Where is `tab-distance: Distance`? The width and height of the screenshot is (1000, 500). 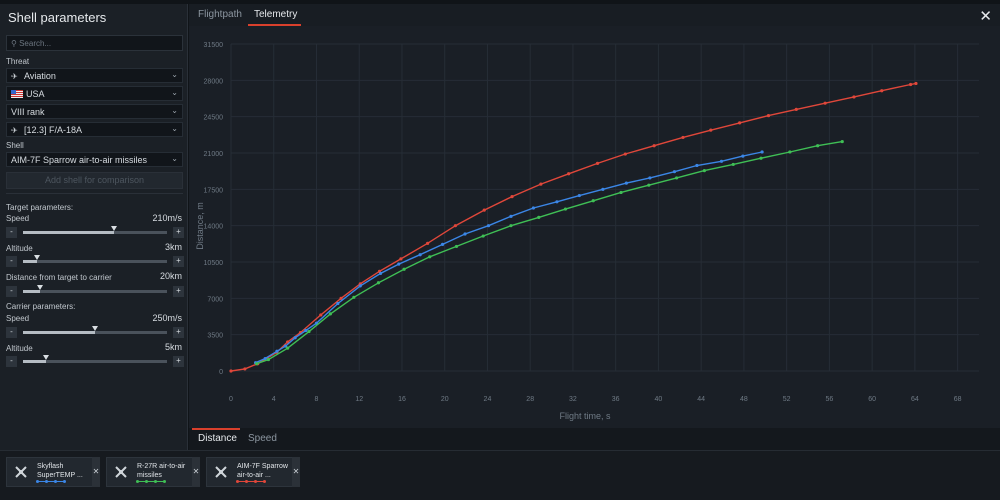
tab-distance: Distance is located at coordinates (217, 438).